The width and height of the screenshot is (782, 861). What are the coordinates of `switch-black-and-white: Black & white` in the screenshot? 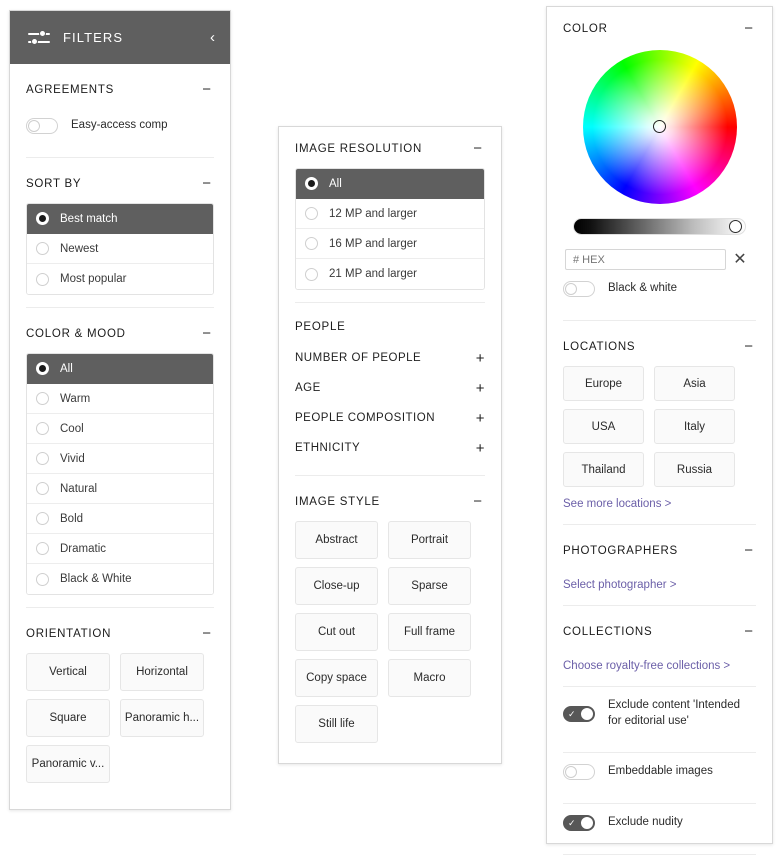 It's located at (659, 289).